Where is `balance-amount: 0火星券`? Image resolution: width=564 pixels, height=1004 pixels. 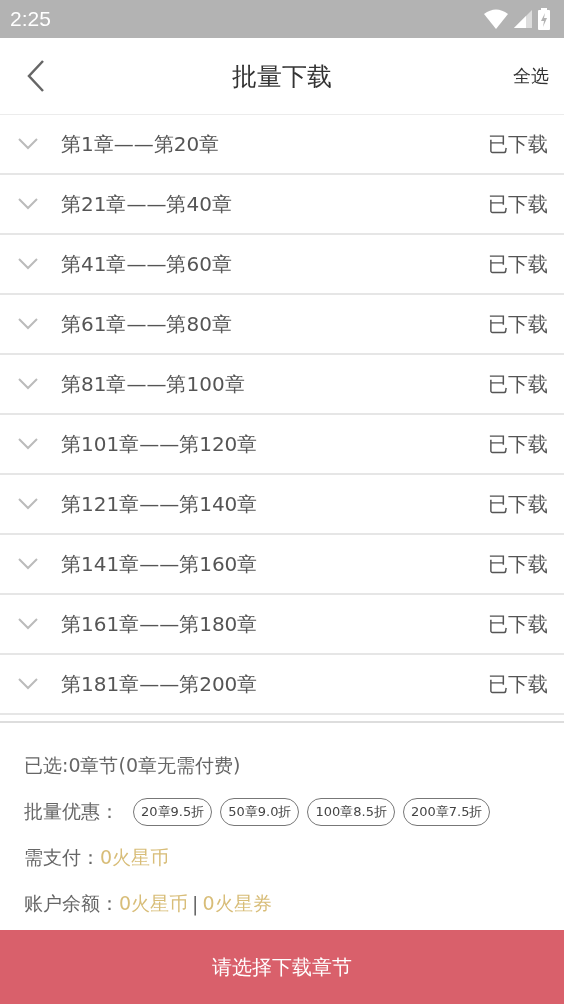
balance-amount: 0火星券 is located at coordinates (237, 903).